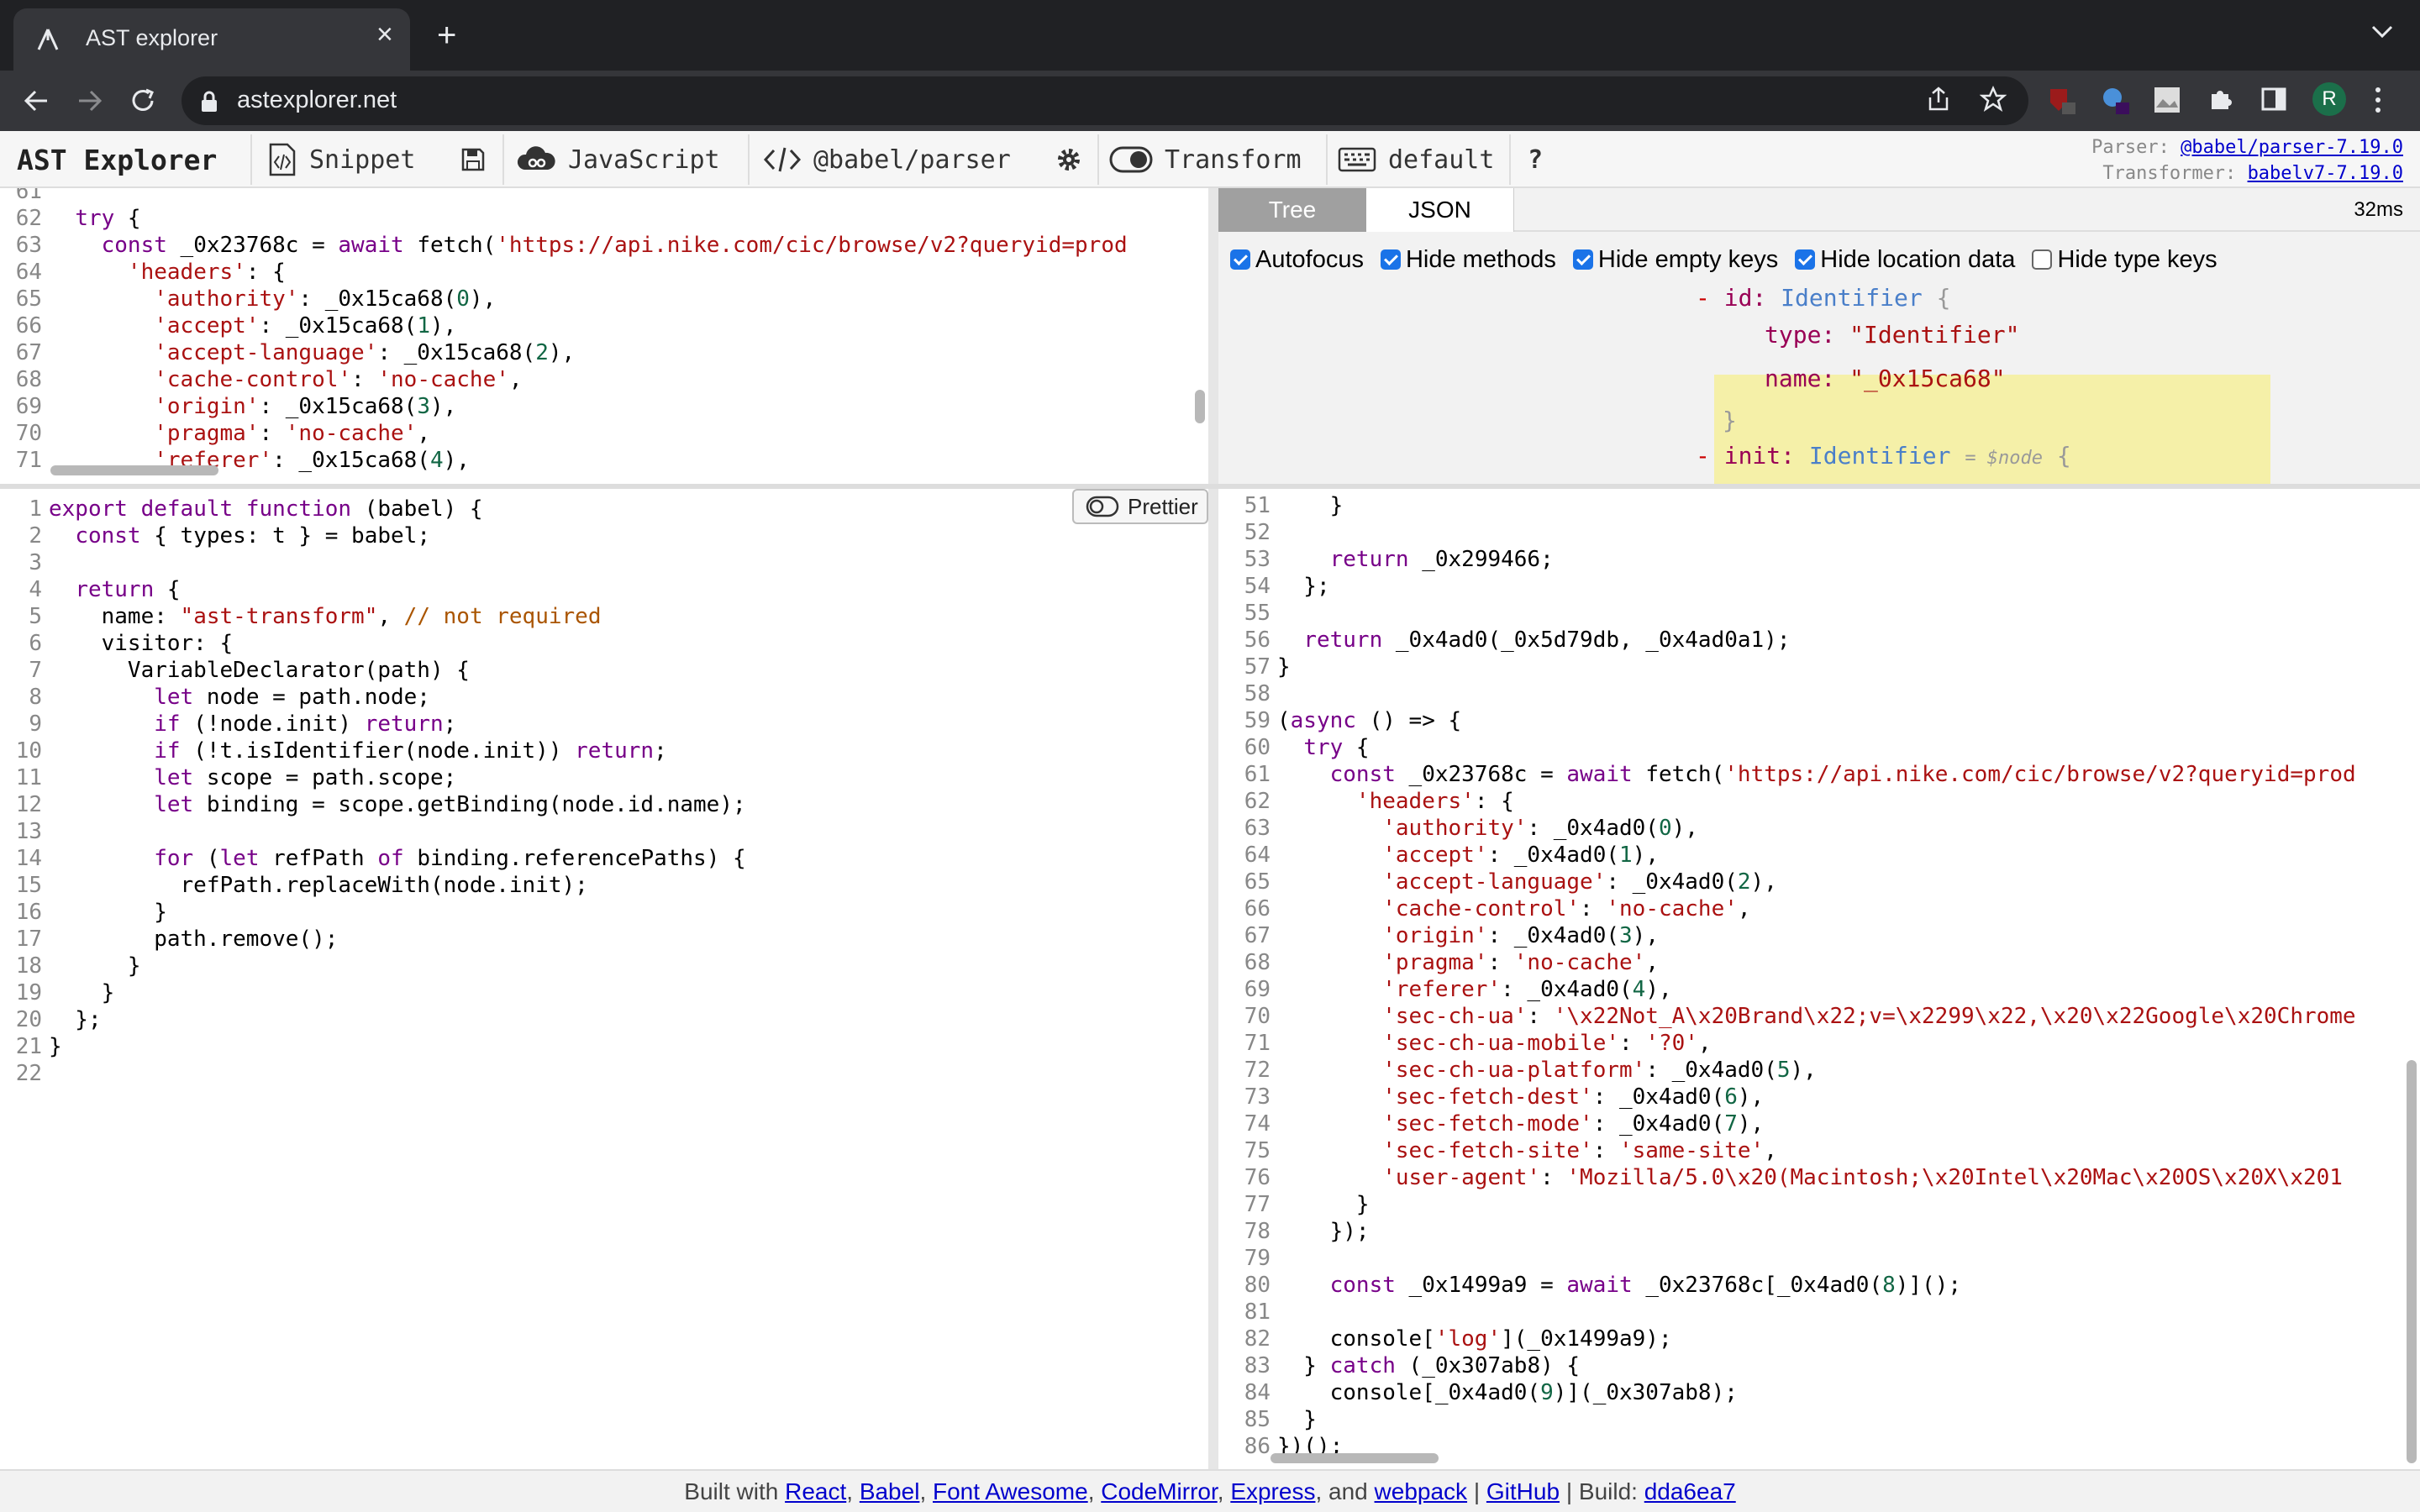  I want to click on option-autofocus: Autofocus, so click(1297, 260).